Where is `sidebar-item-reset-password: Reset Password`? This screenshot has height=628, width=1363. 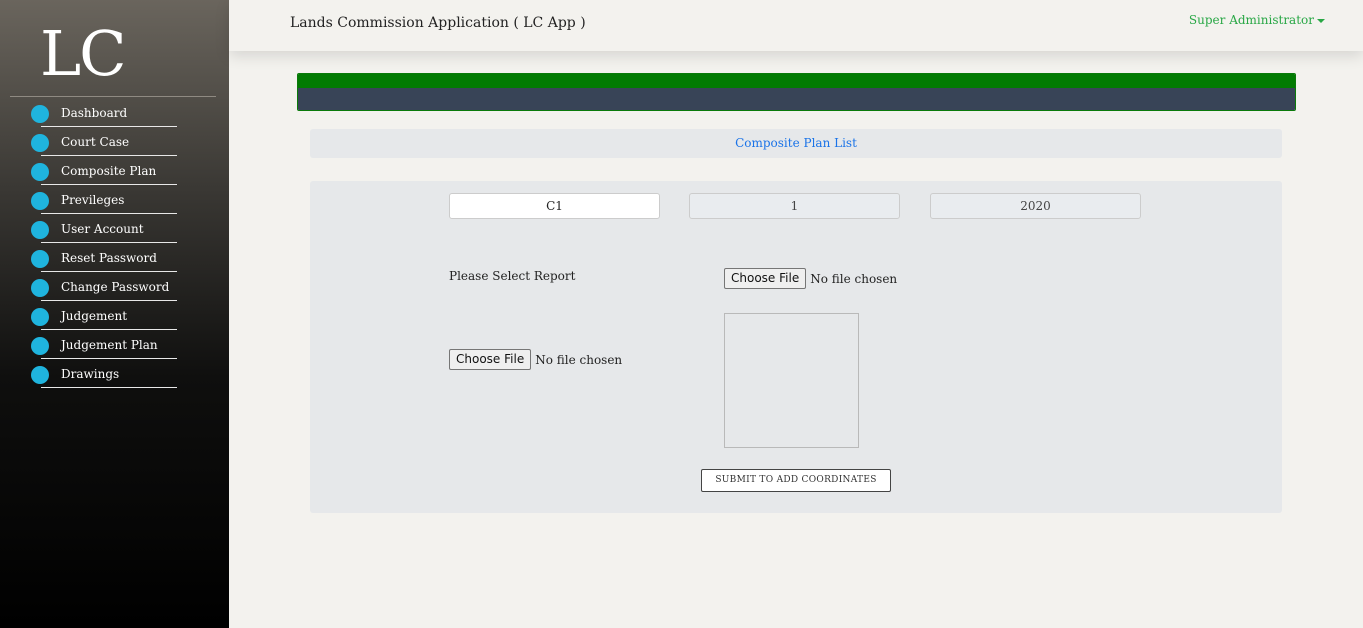 sidebar-item-reset-password: Reset Password is located at coordinates (114, 258).